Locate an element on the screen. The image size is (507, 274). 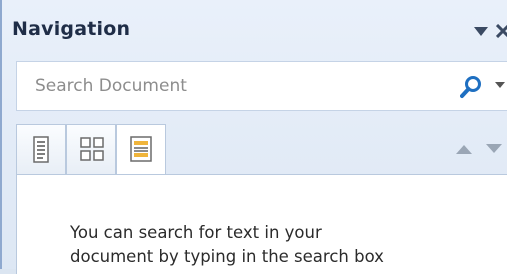
tab-browse-pages is located at coordinates (91, 149).